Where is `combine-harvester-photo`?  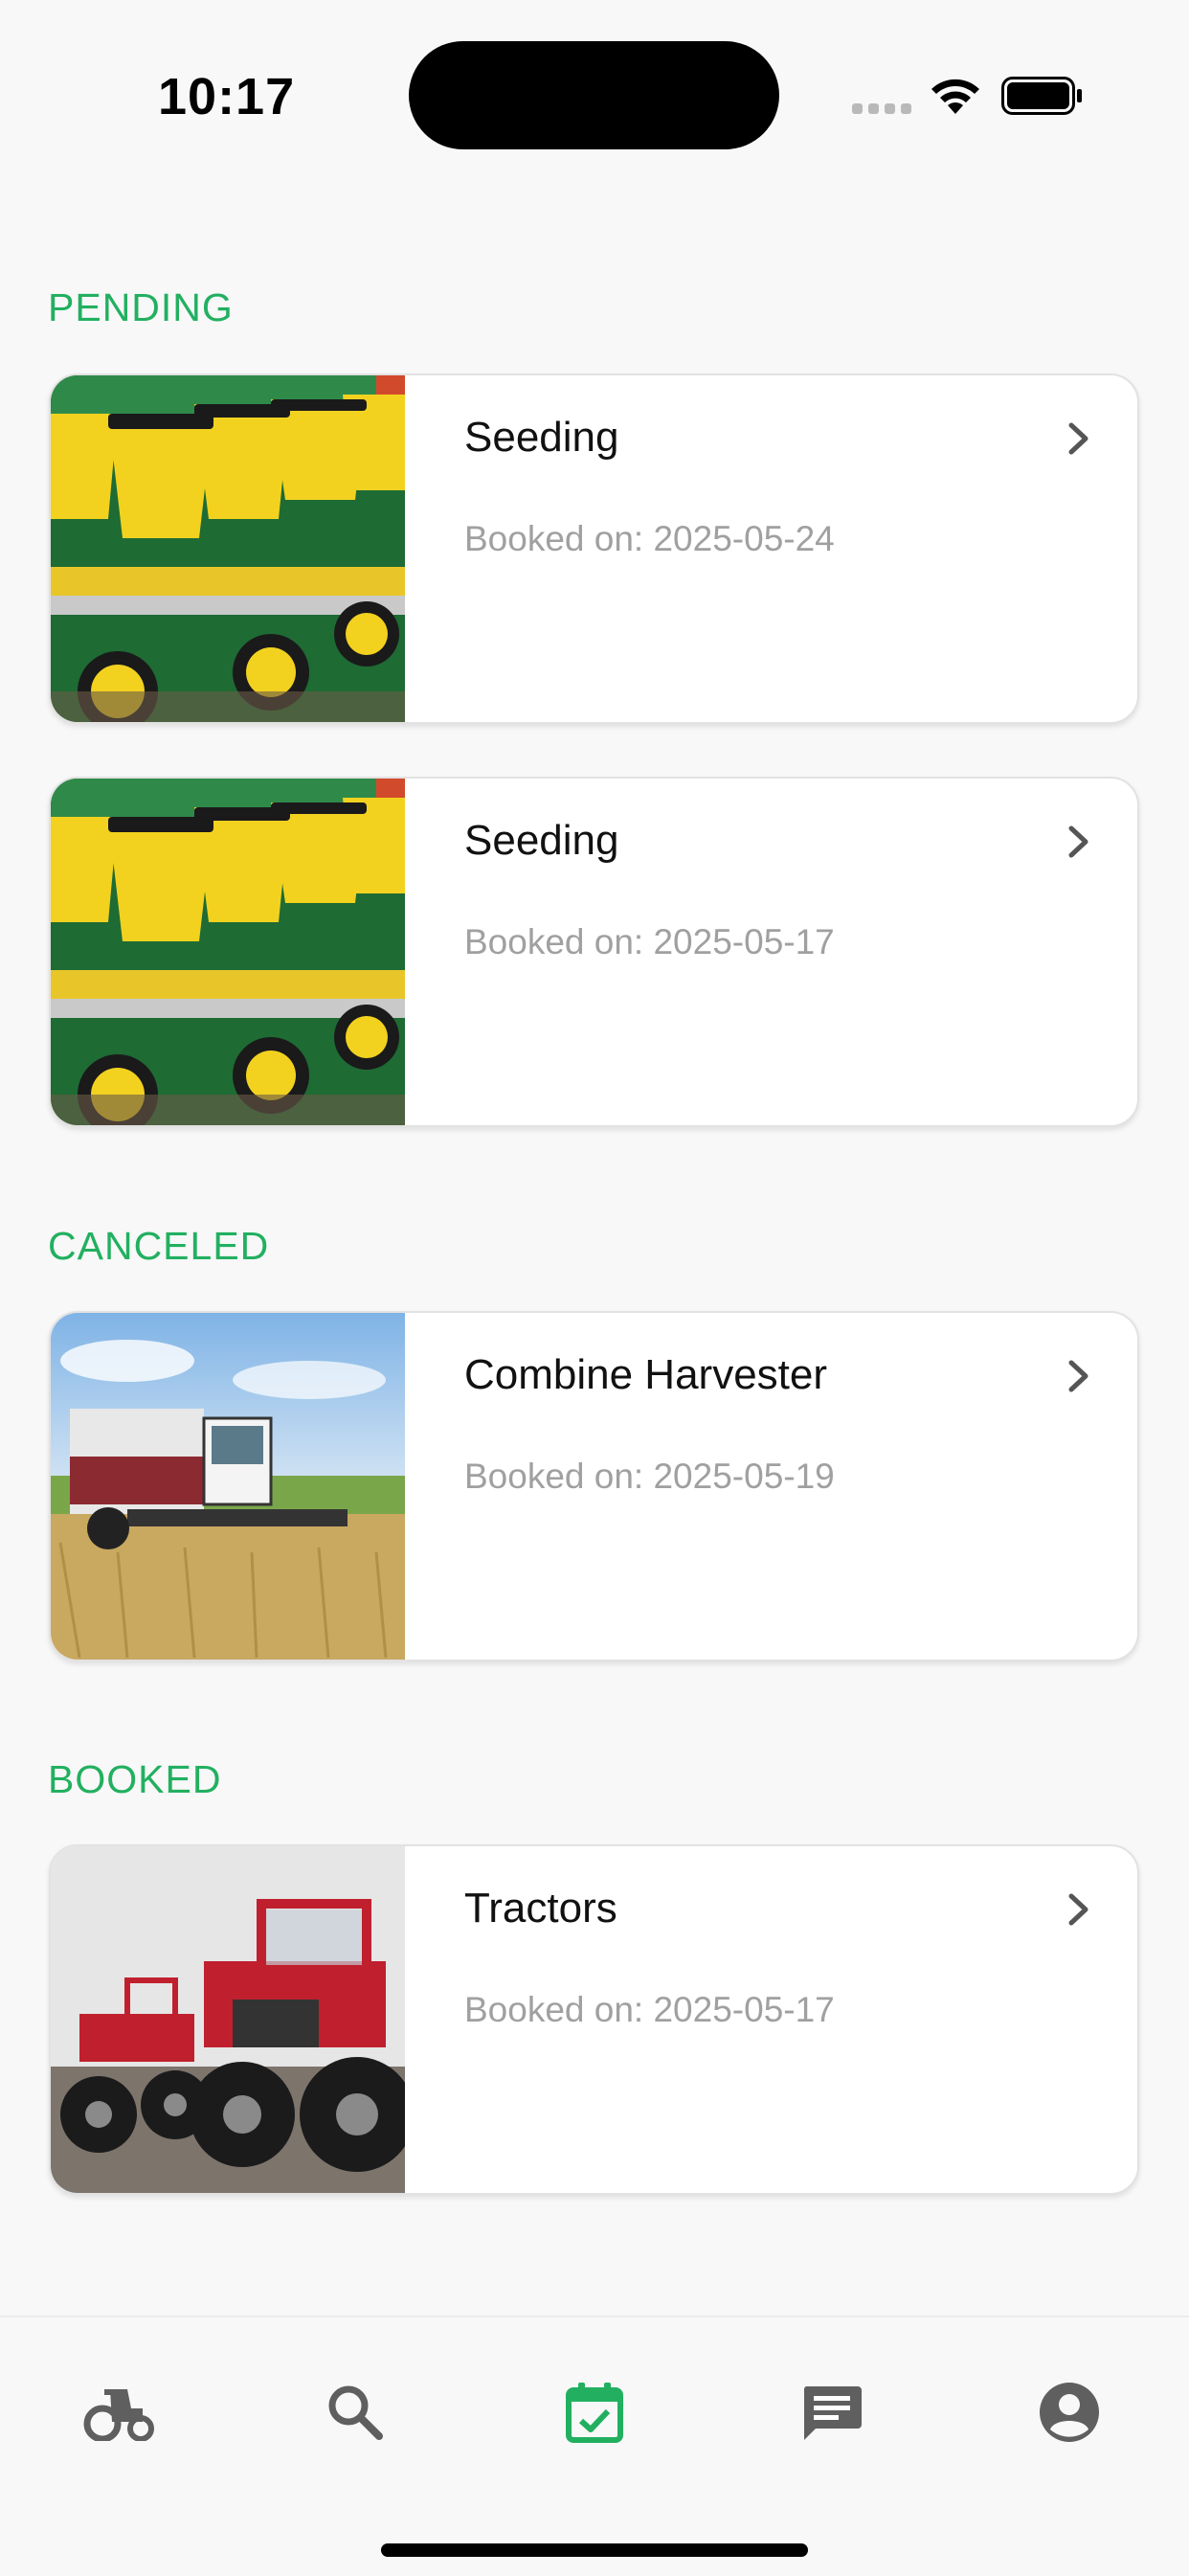
combine-harvester-photo is located at coordinates (228, 1486).